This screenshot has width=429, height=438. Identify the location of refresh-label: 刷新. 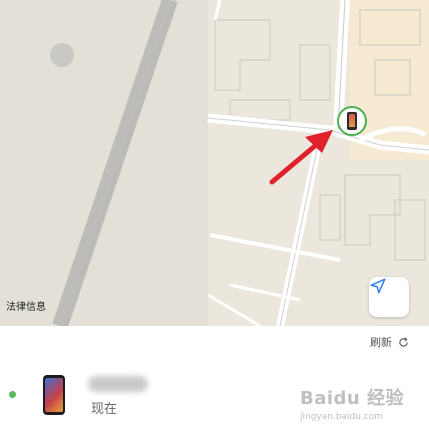
(381, 342).